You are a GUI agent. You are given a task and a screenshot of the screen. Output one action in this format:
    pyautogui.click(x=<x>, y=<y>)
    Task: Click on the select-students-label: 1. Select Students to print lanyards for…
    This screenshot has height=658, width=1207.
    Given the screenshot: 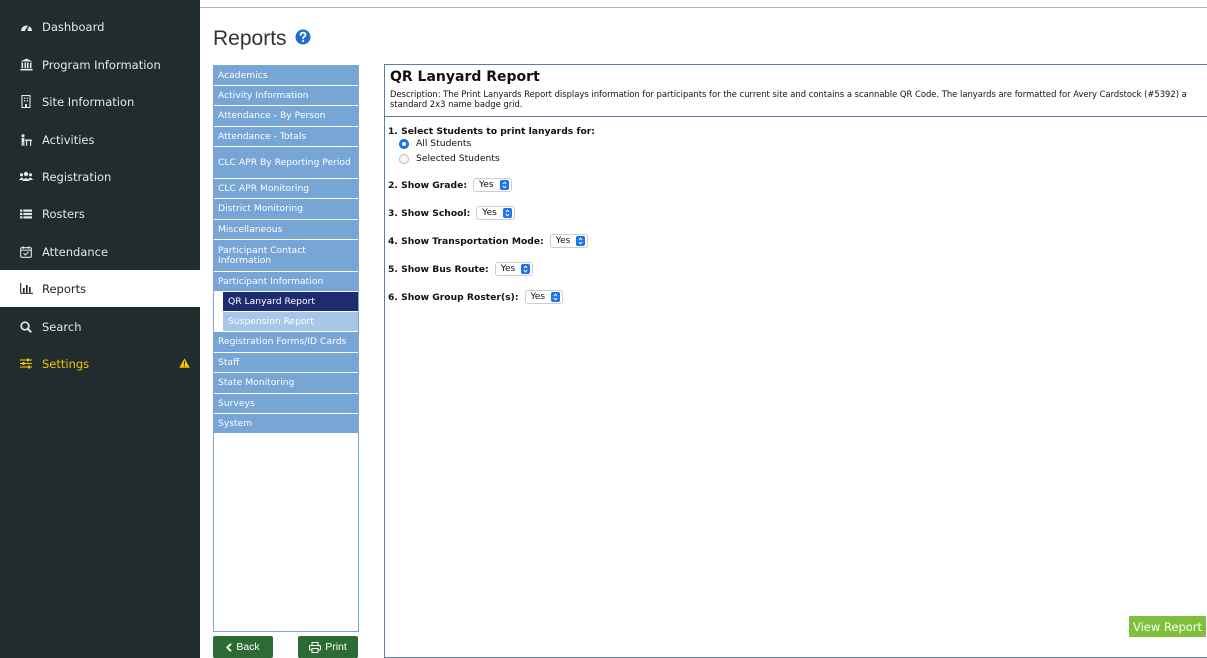 What is the action you would take?
    pyautogui.click(x=491, y=131)
    